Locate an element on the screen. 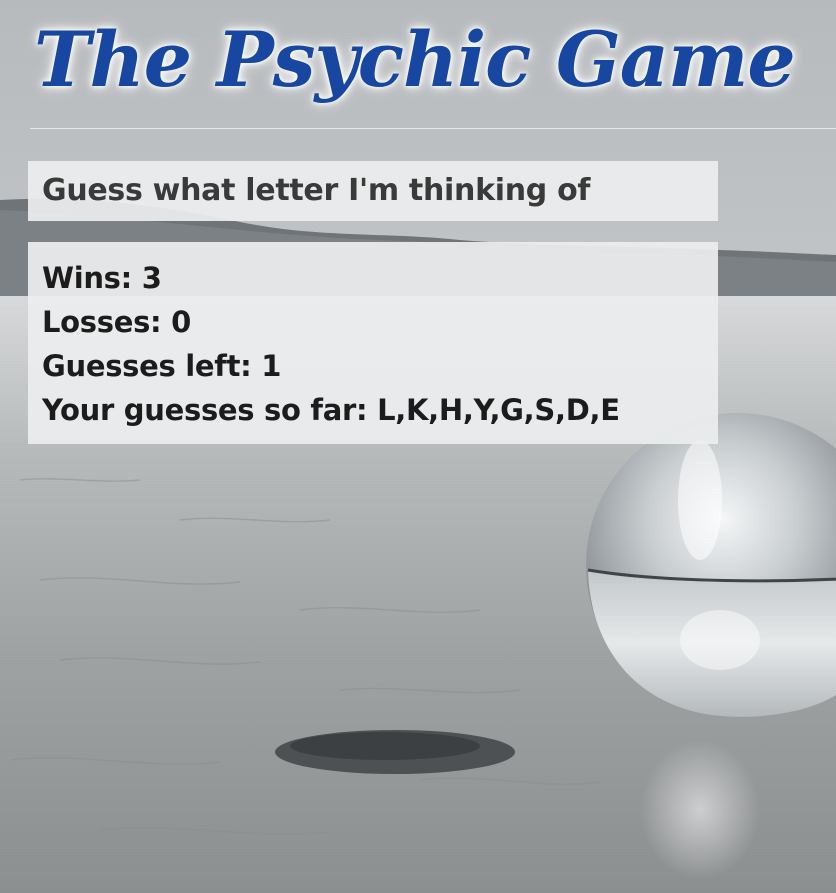 Image resolution: width=836 pixels, height=893 pixels. page-title: The Psychic Game is located at coordinates (415, 59).